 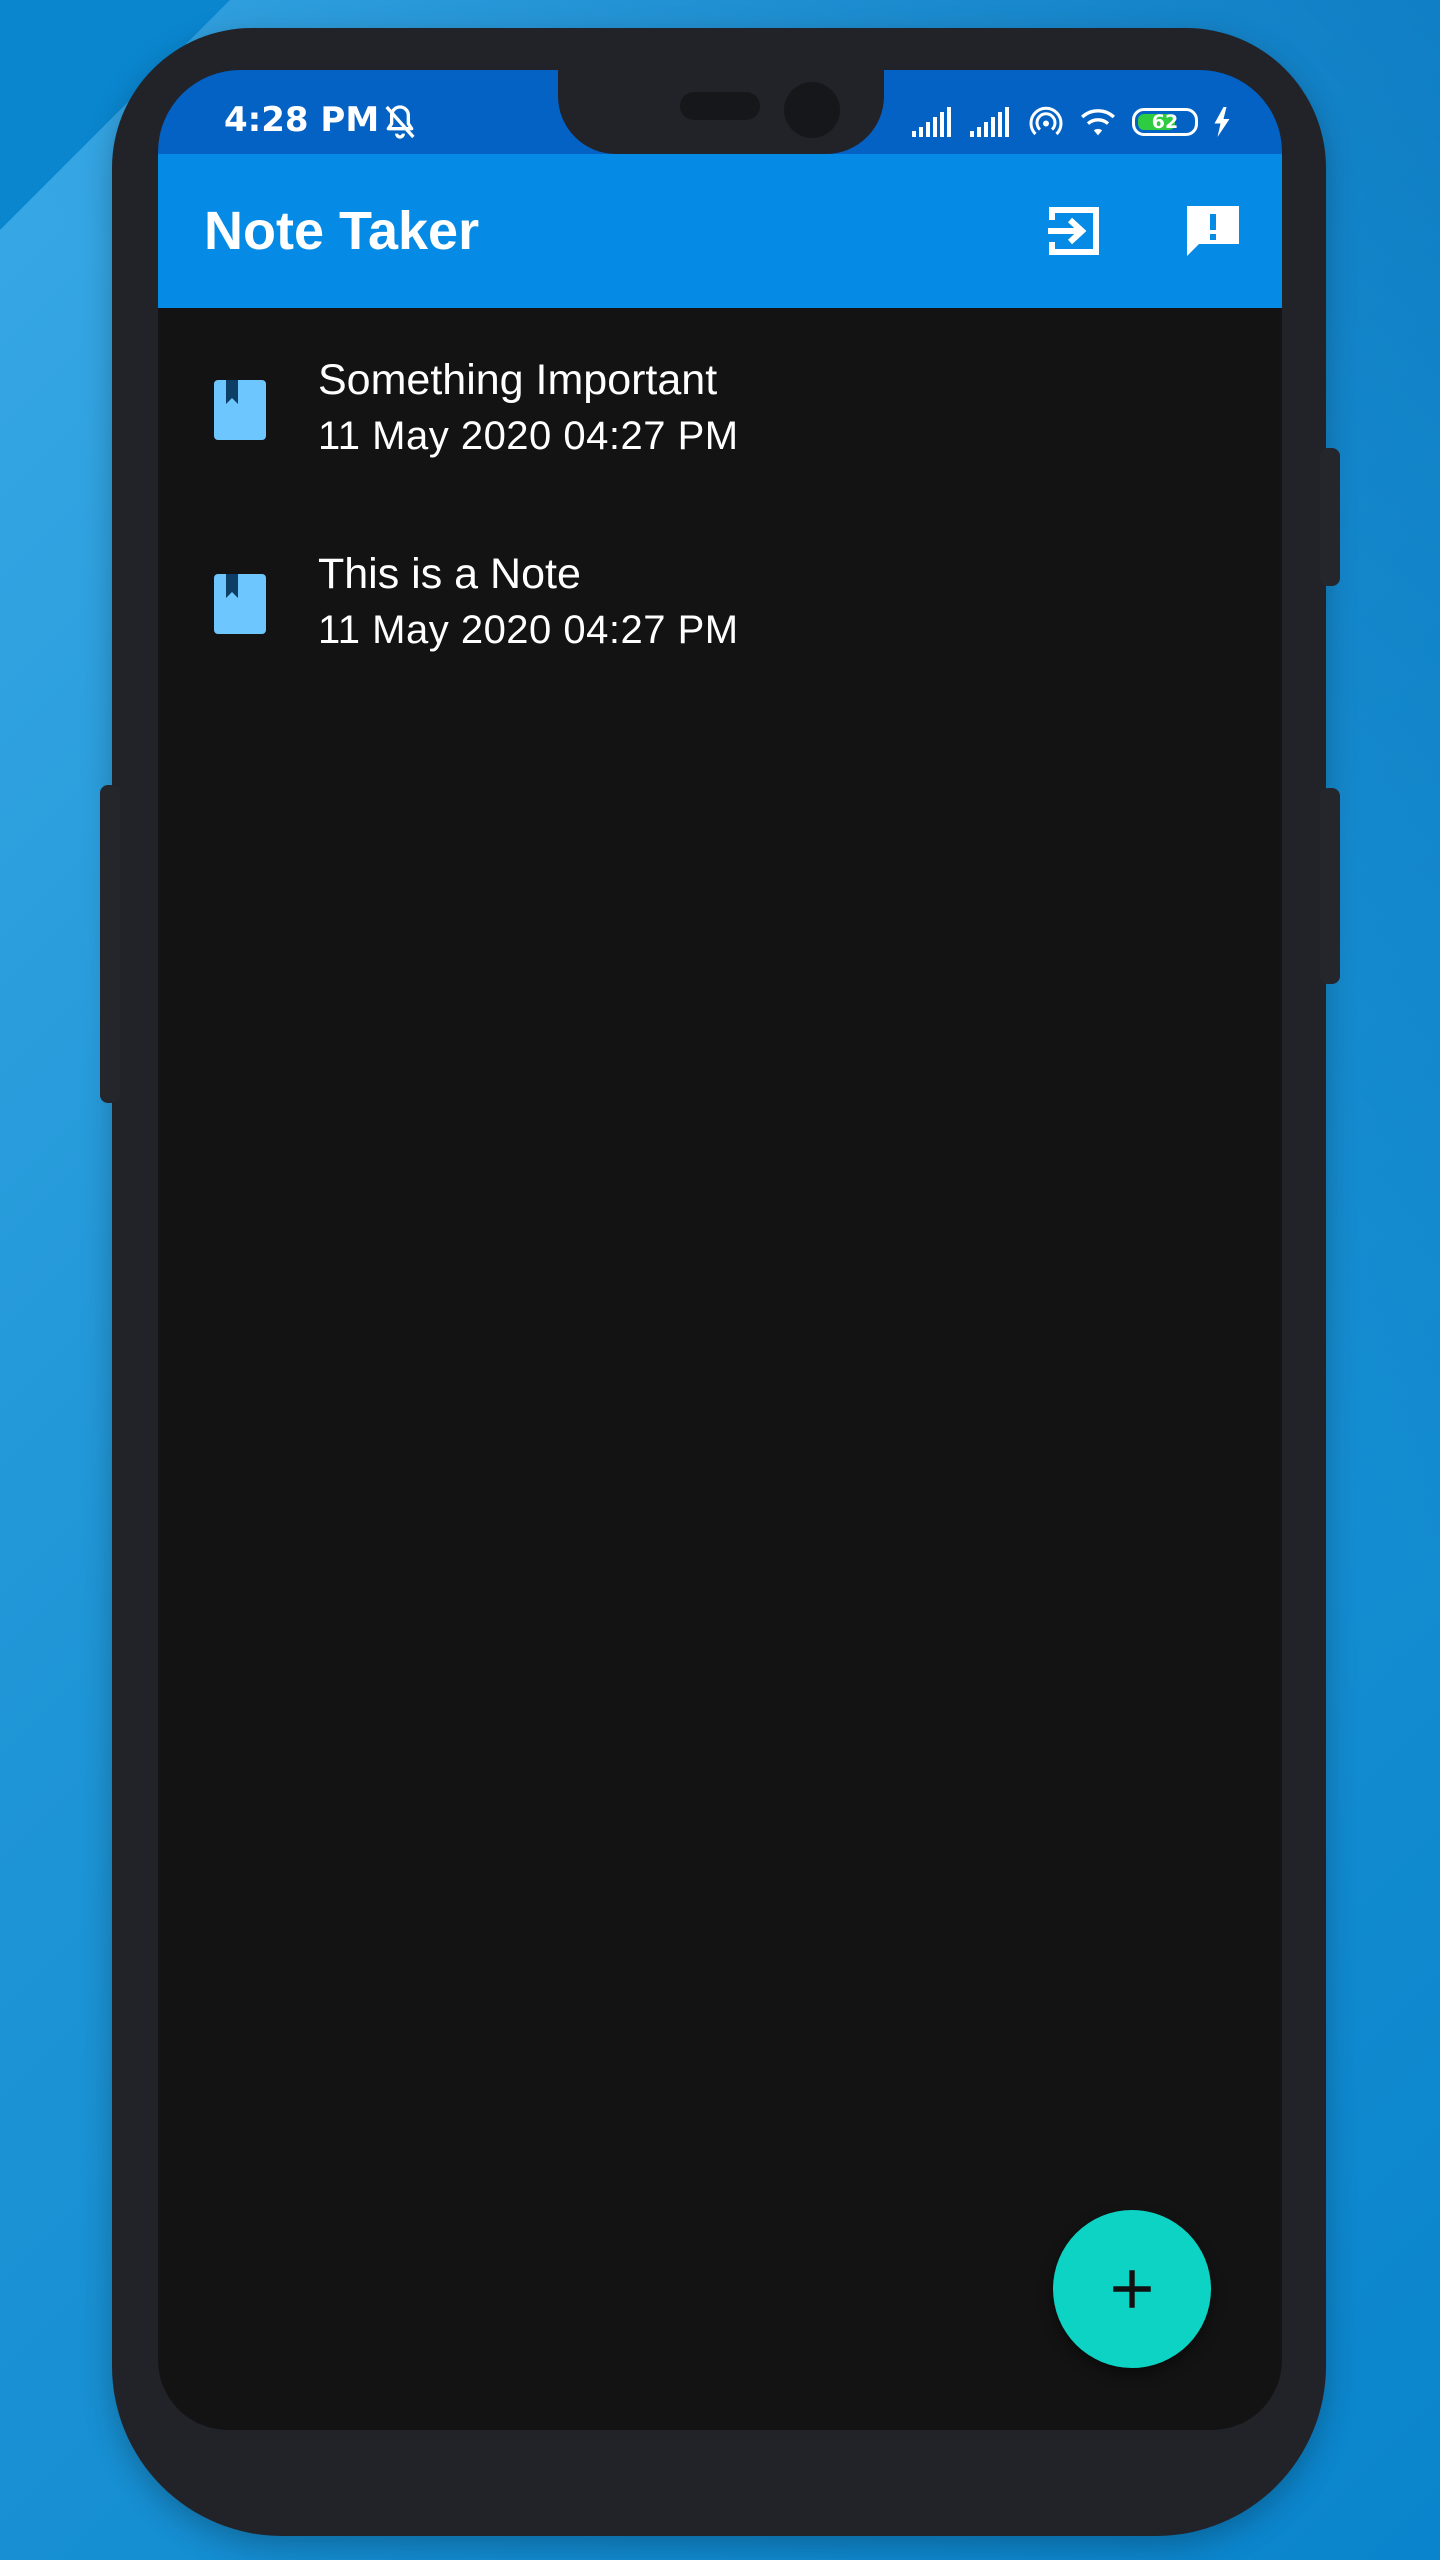 I want to click on logout-button, so click(x=1075, y=231).